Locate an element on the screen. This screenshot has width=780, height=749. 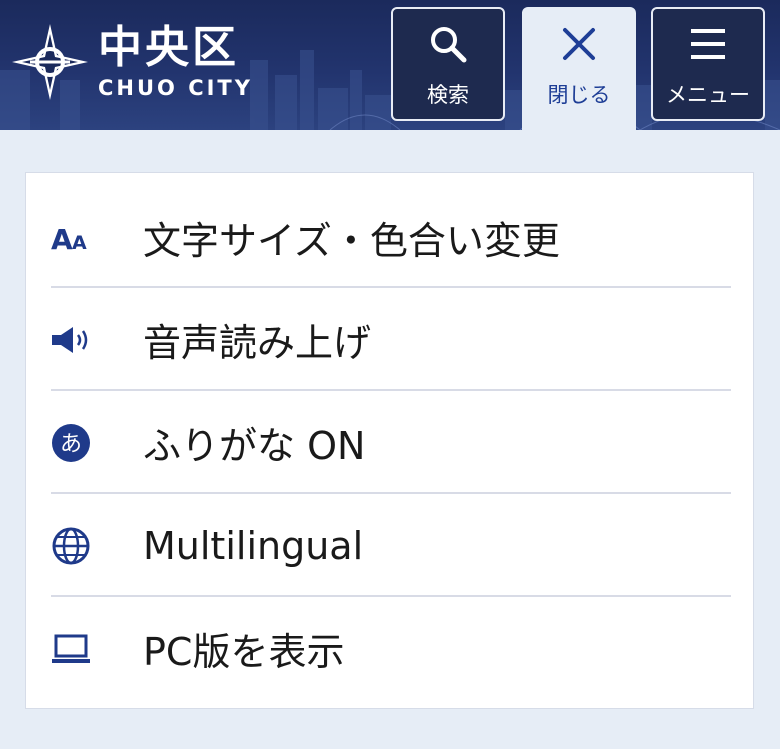
svg-text: あ is located at coordinates (71, 444).